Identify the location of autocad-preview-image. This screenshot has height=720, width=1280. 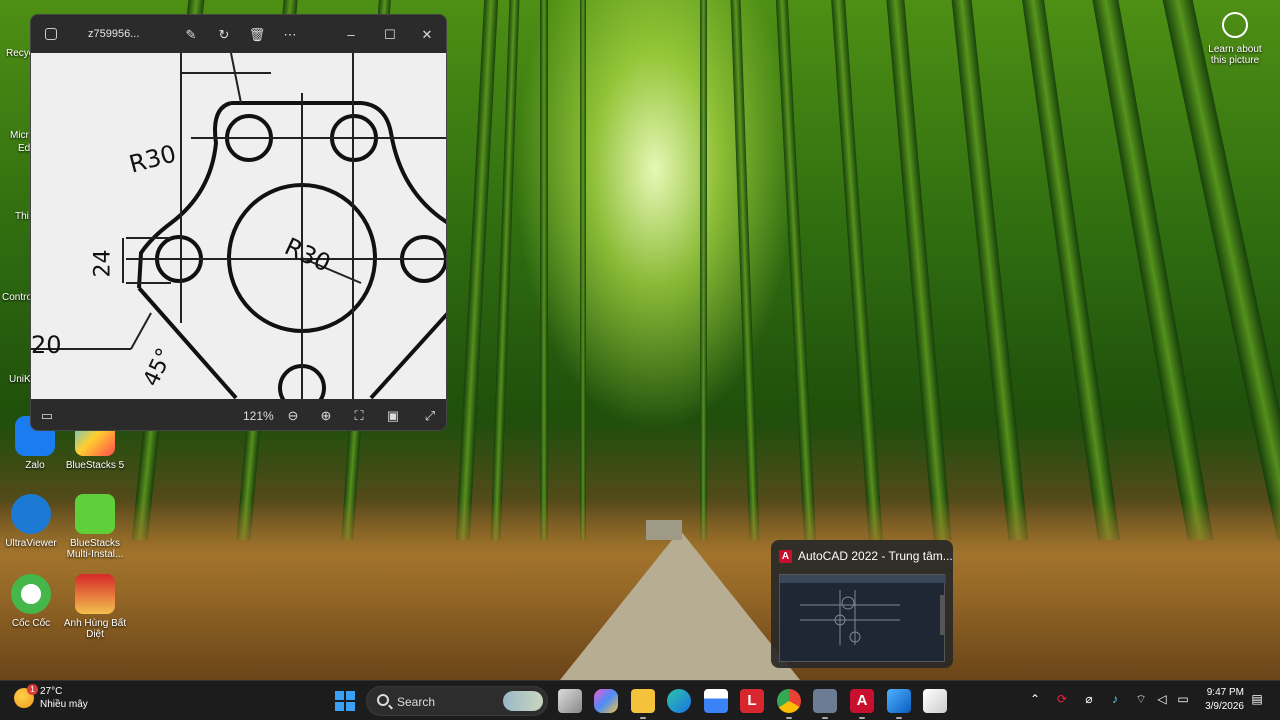
(862, 618).